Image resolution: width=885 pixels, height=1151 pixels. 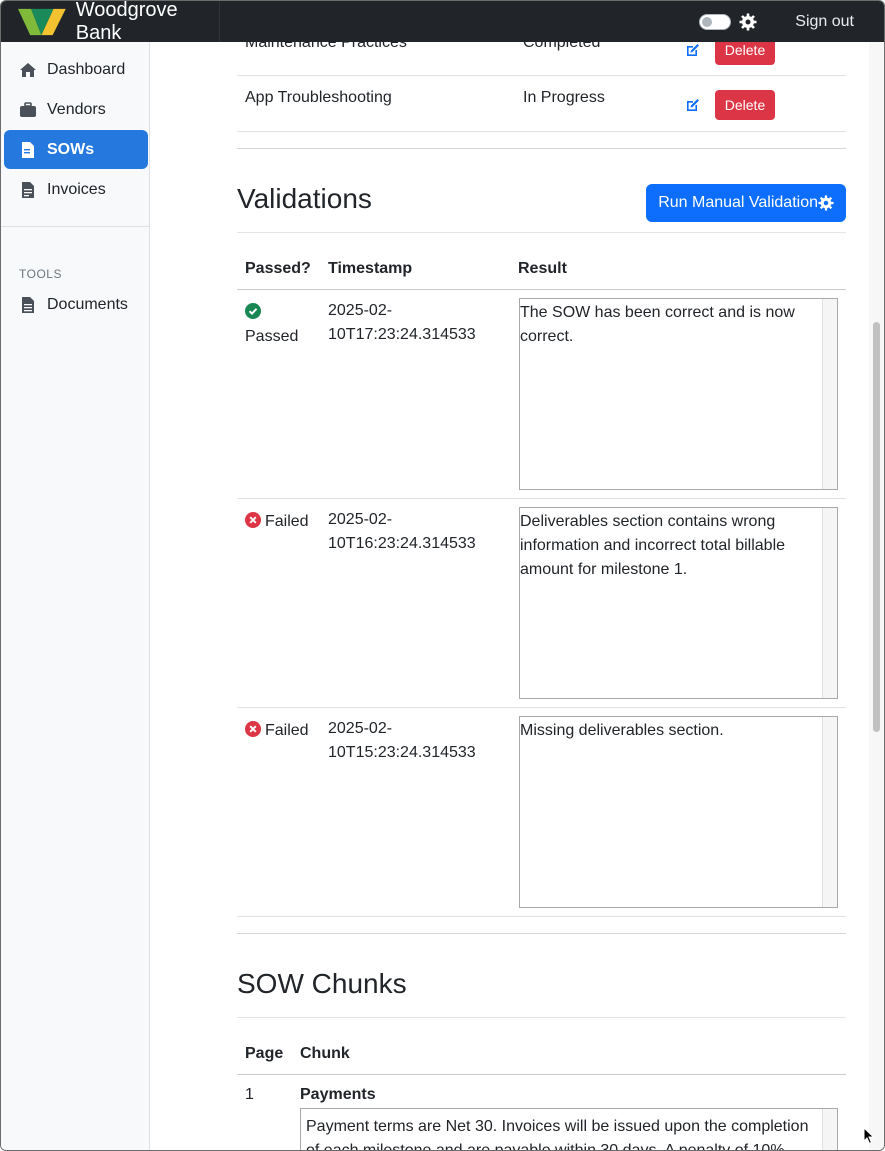 What do you see at coordinates (28, 70) in the screenshot?
I see `home-icon` at bounding box center [28, 70].